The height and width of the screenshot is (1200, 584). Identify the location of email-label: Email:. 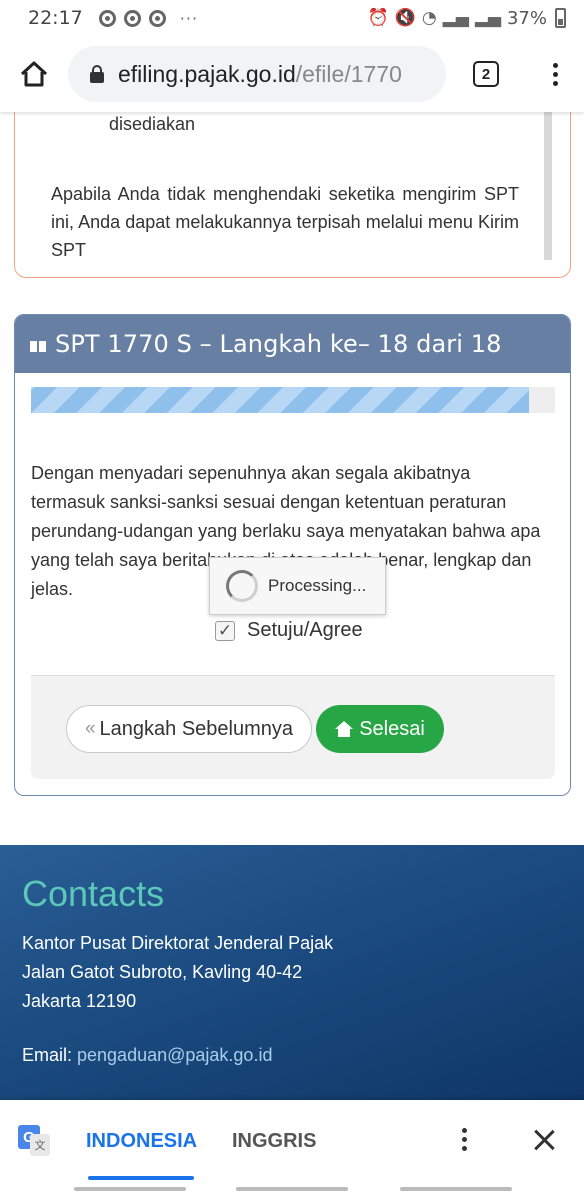
(50, 1055).